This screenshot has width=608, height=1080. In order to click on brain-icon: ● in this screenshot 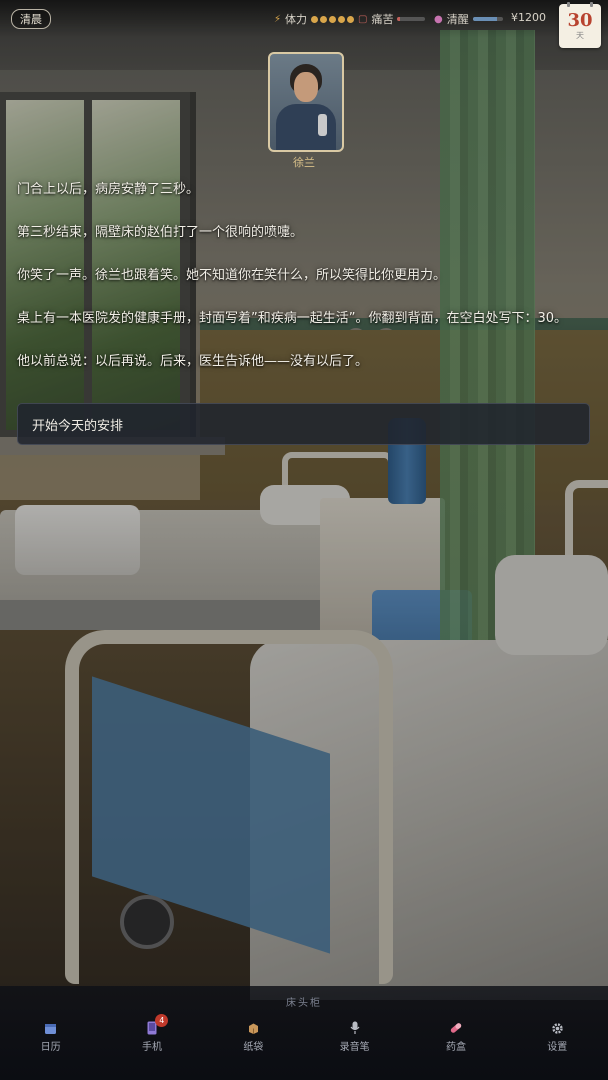, I will do `click(438, 19)`.